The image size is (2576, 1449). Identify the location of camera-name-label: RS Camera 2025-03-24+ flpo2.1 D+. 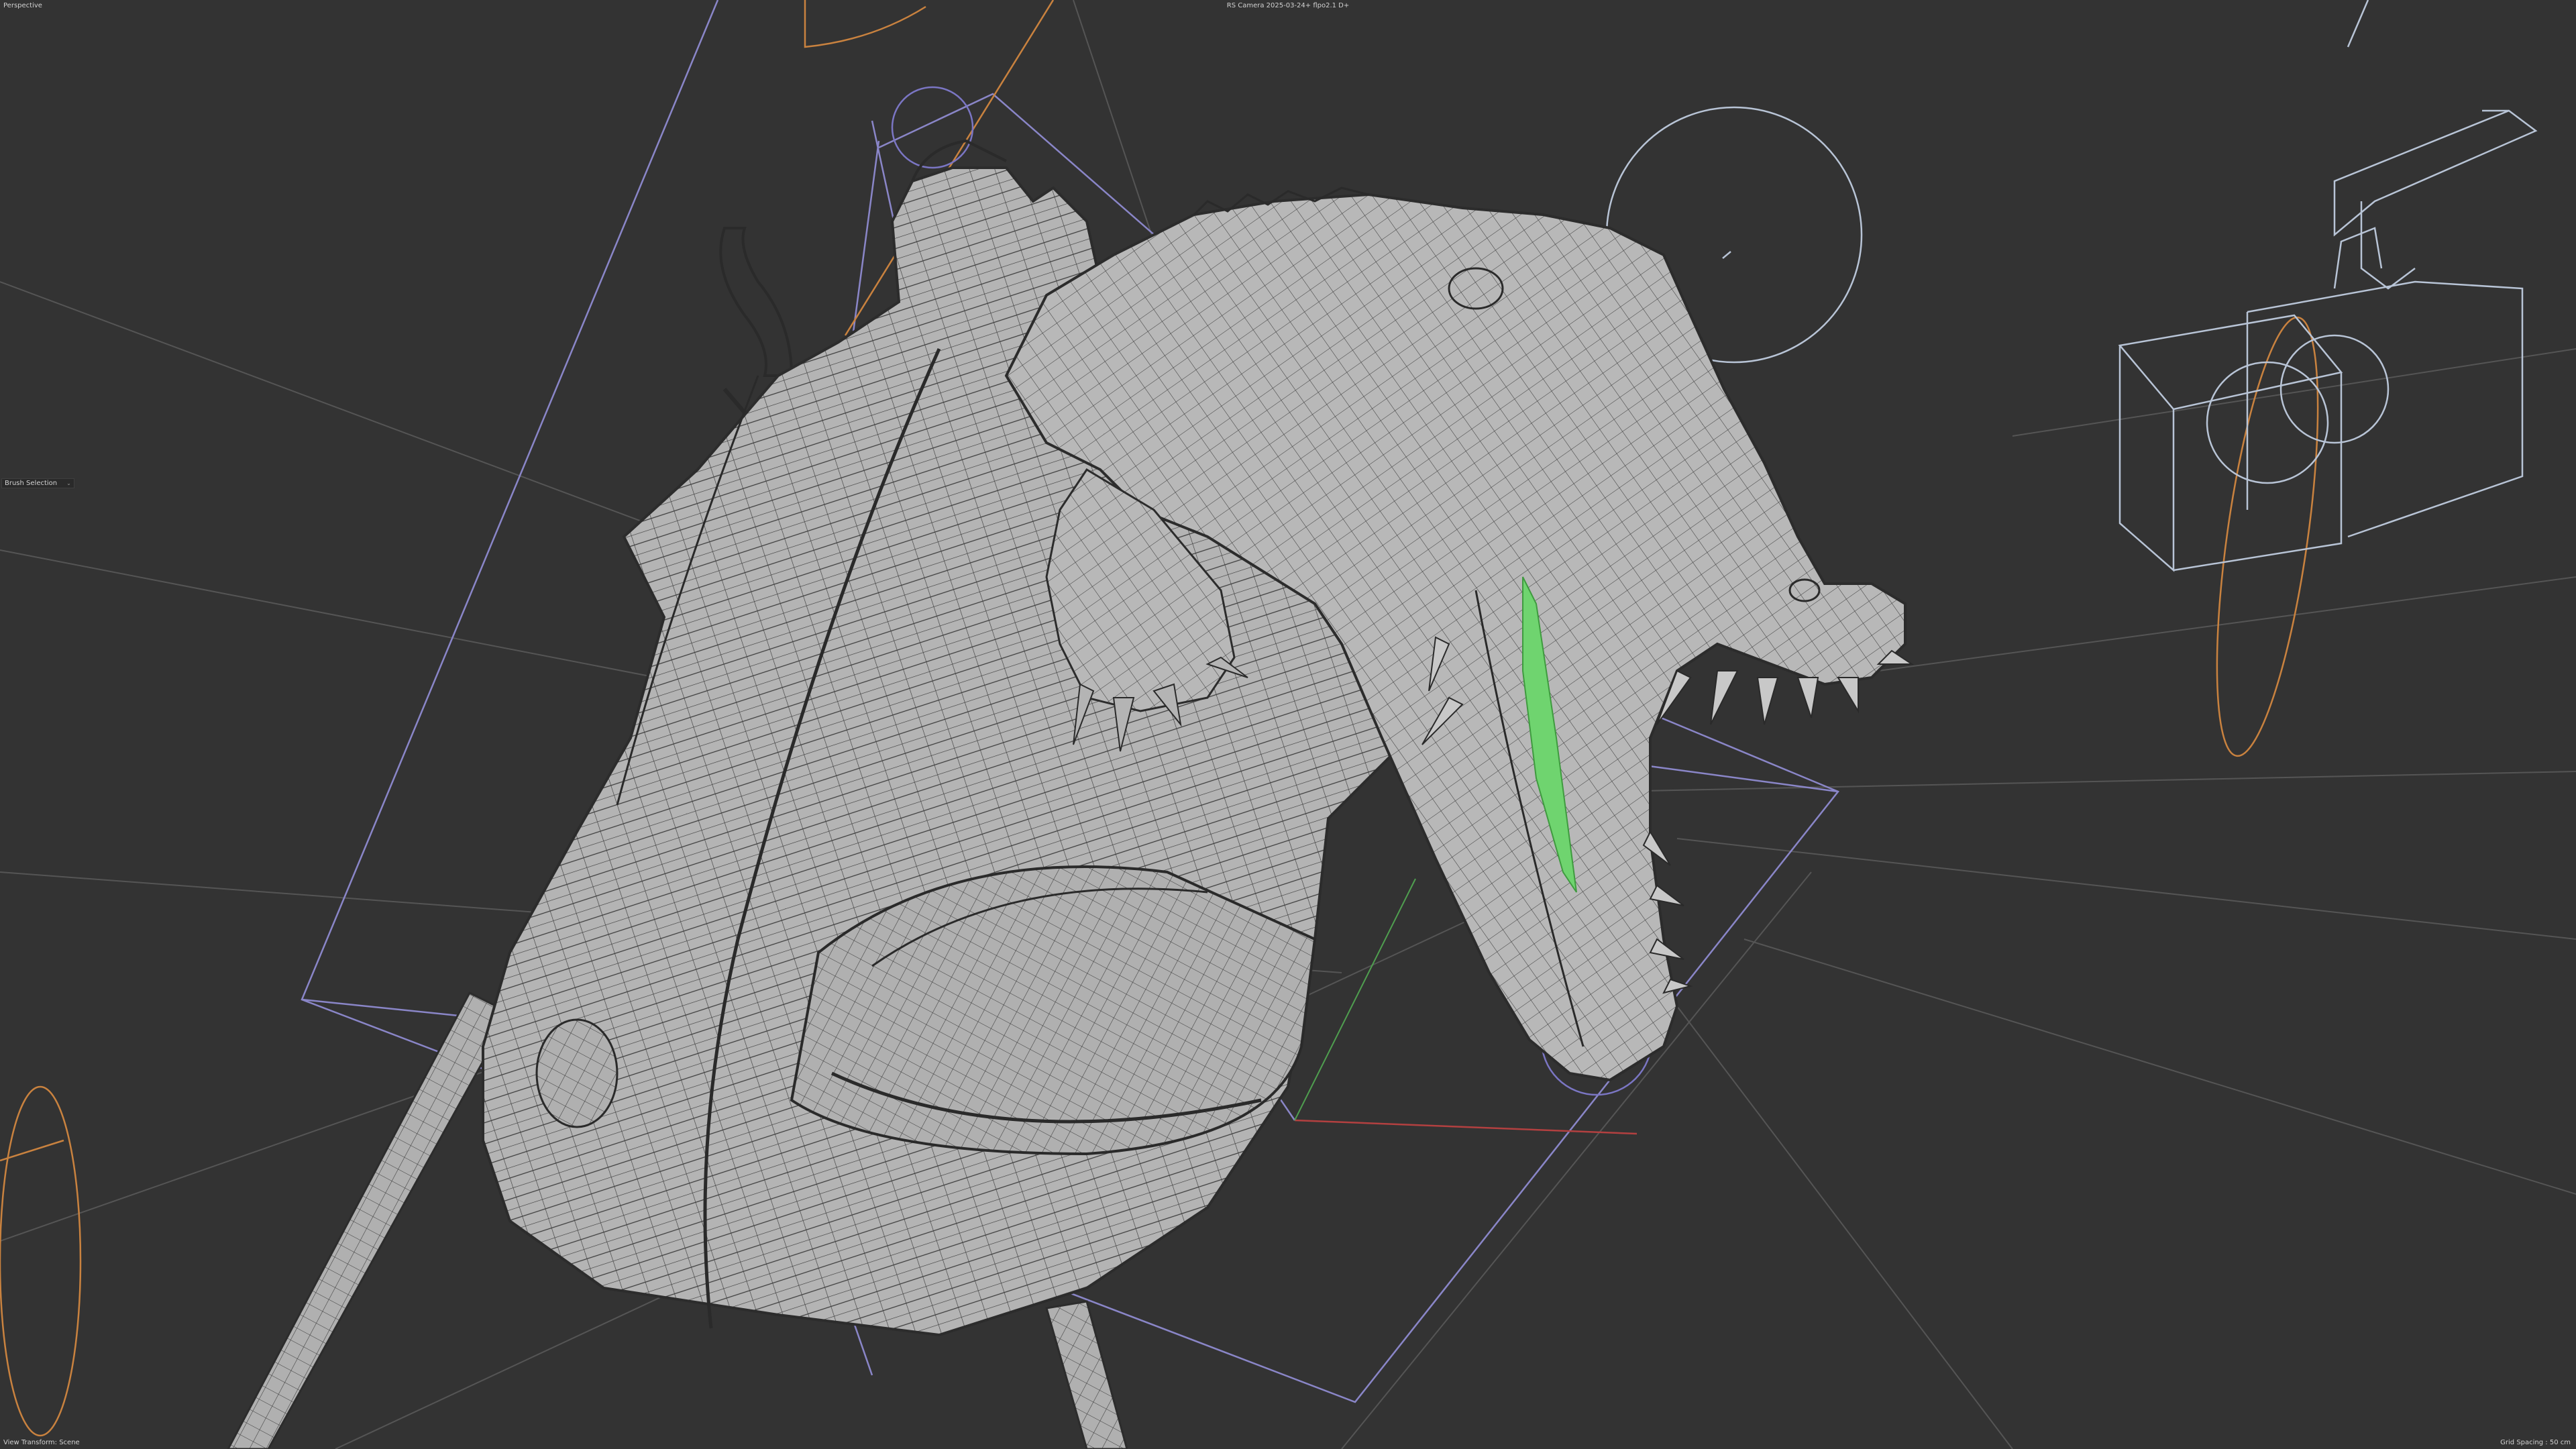
(1288, 6).